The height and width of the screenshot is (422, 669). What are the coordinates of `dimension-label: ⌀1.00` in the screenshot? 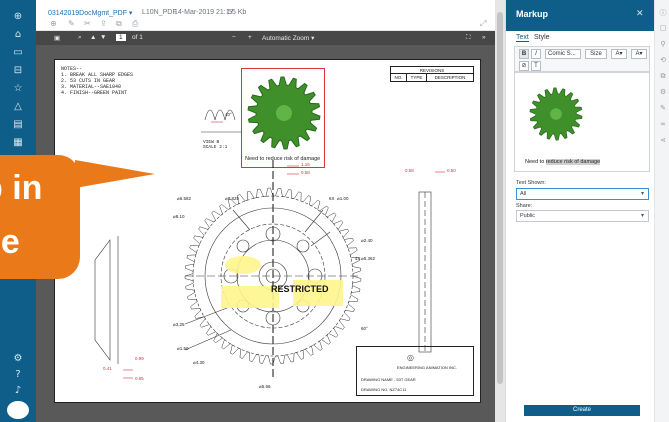 It's located at (343, 198).